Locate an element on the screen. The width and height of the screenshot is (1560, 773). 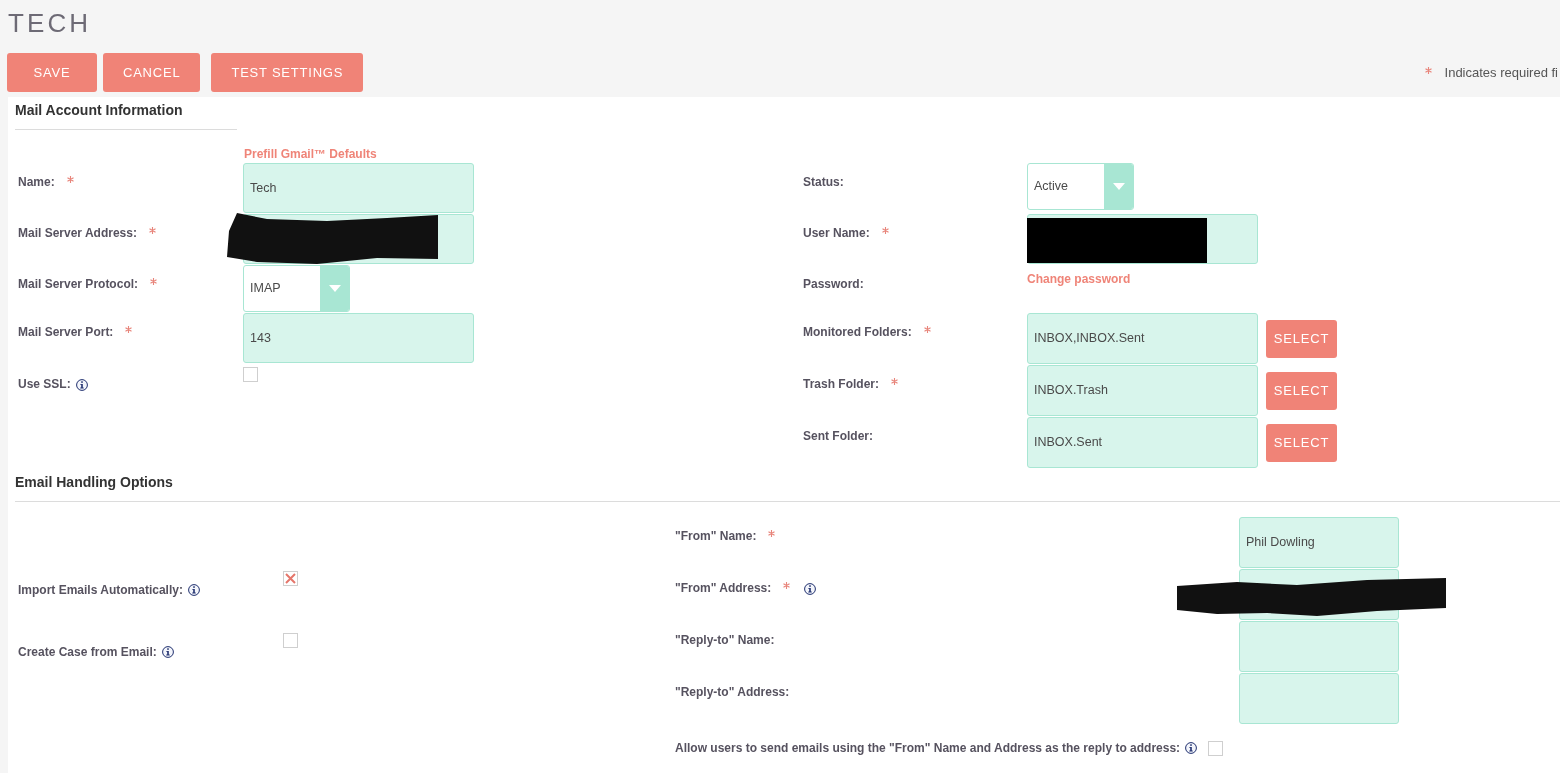
cross-icon is located at coordinates (290, 578).